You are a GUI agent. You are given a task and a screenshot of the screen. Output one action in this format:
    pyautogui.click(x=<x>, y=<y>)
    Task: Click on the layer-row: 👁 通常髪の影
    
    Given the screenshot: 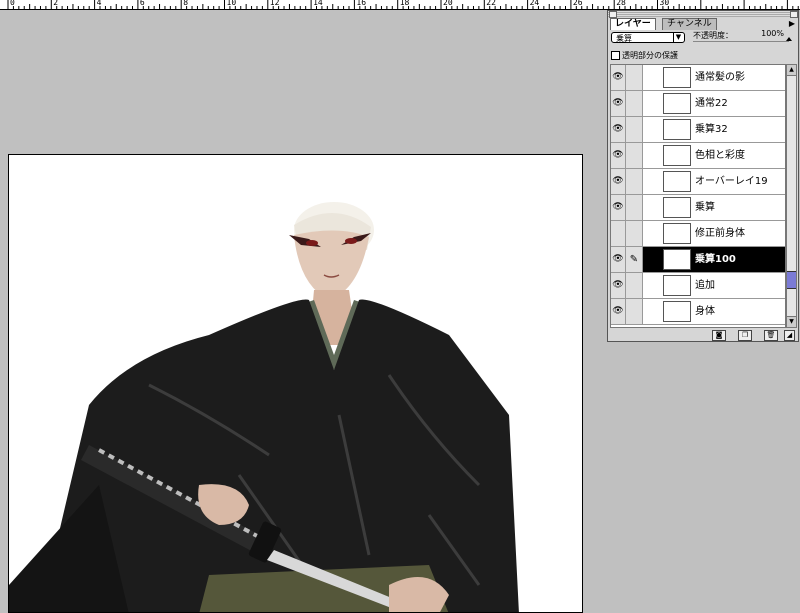 What is the action you would take?
    pyautogui.click(x=698, y=78)
    